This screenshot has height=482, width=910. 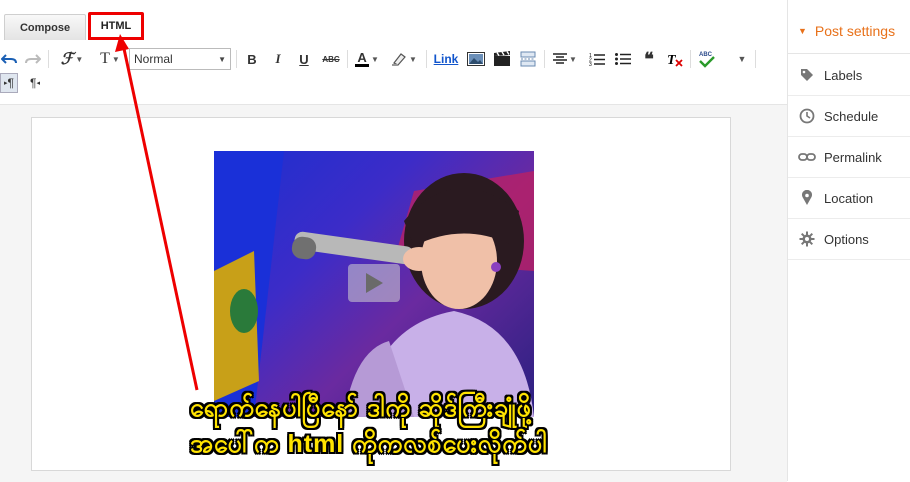 I want to click on post-settings-title: Post settings, so click(x=855, y=30).